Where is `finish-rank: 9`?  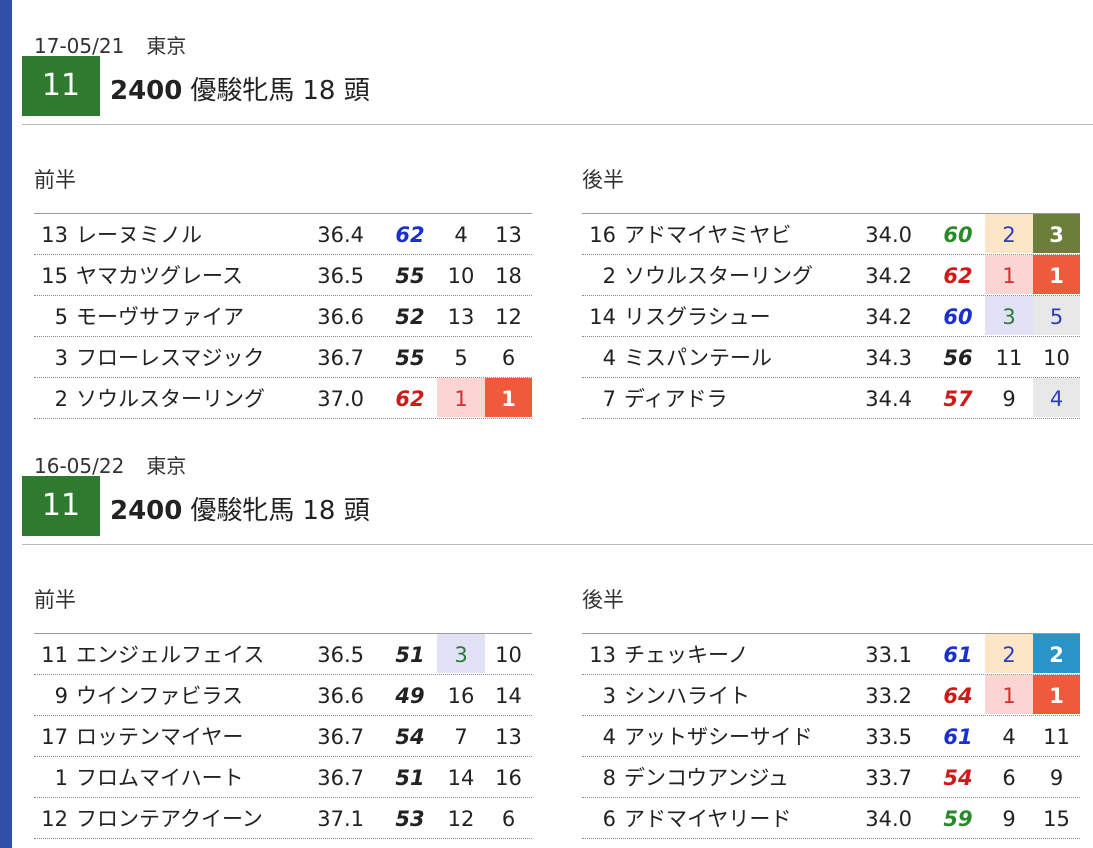 finish-rank: 9 is located at coordinates (1056, 778).